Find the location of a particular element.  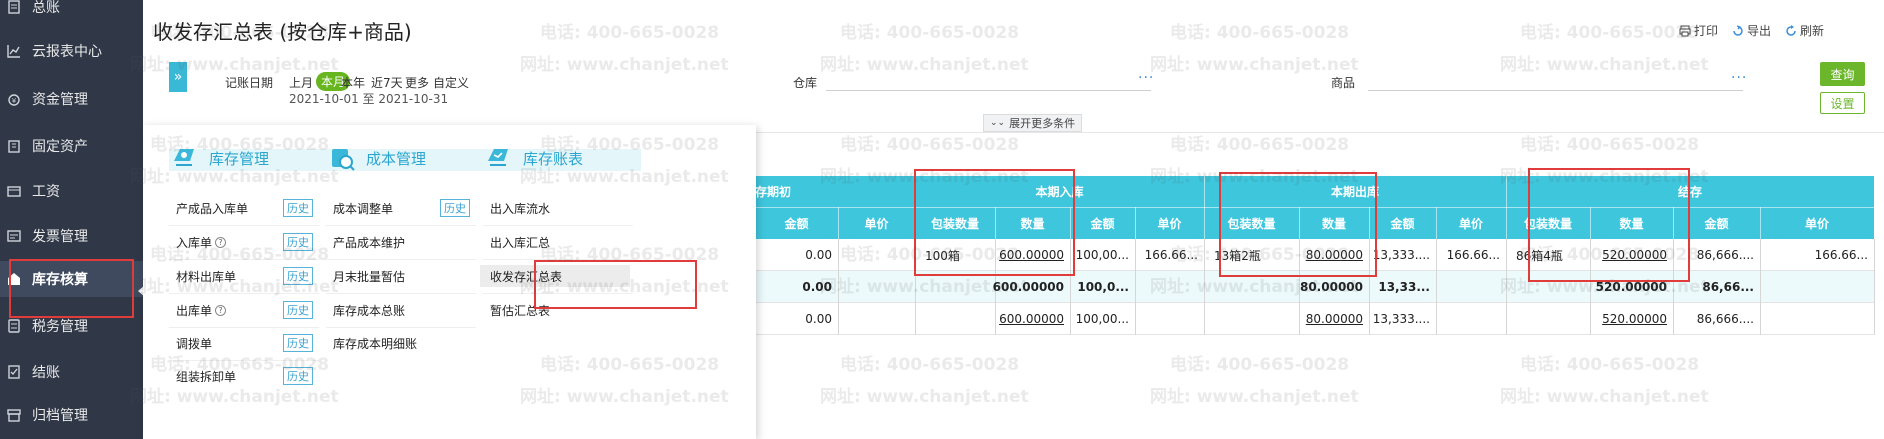

export-icon is located at coordinates (1738, 30).